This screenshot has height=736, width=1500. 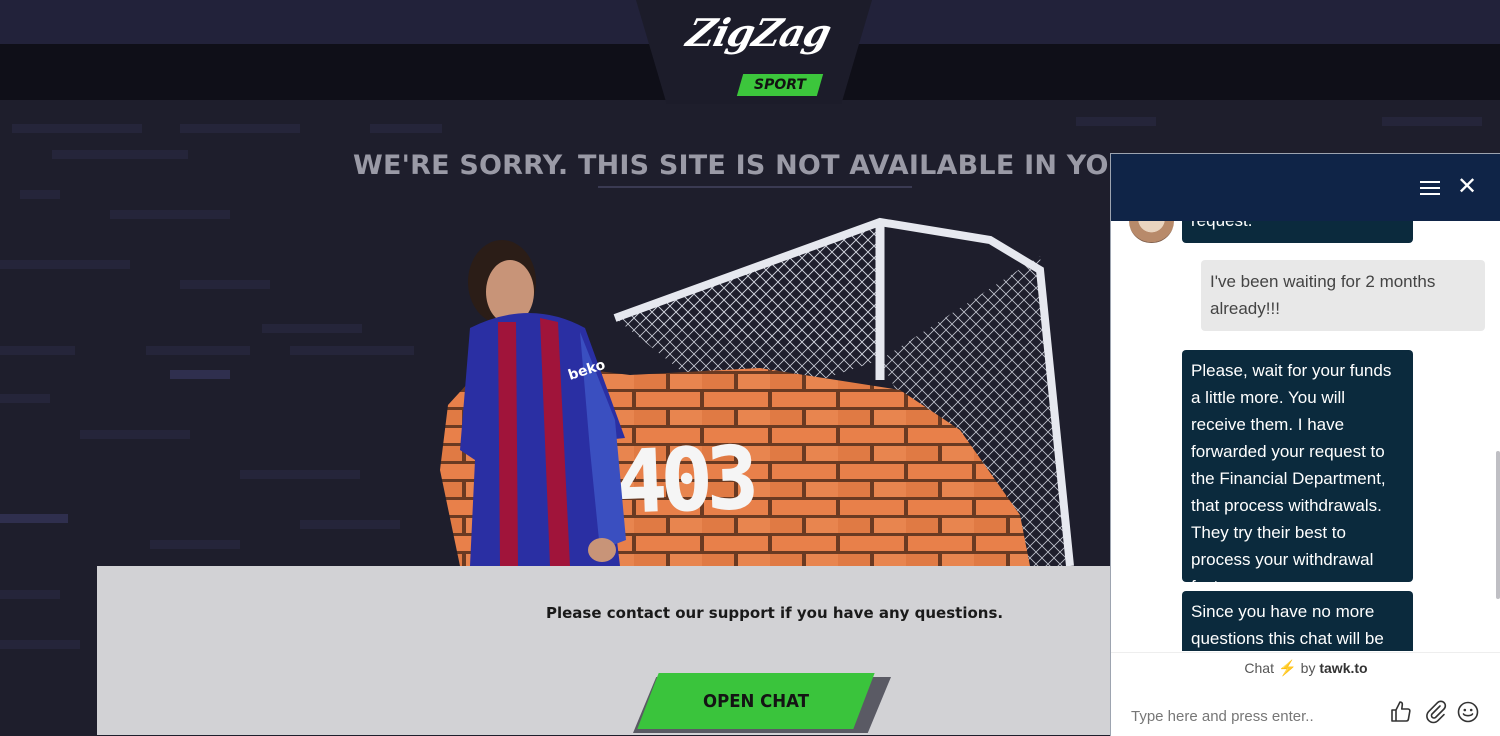 I want to click on powered-by-text: by, so click(x=1308, y=668).